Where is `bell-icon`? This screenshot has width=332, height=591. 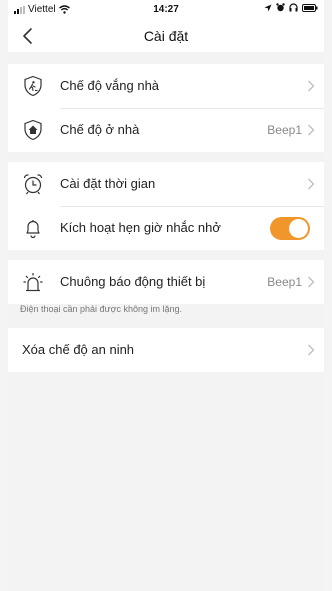 bell-icon is located at coordinates (33, 229).